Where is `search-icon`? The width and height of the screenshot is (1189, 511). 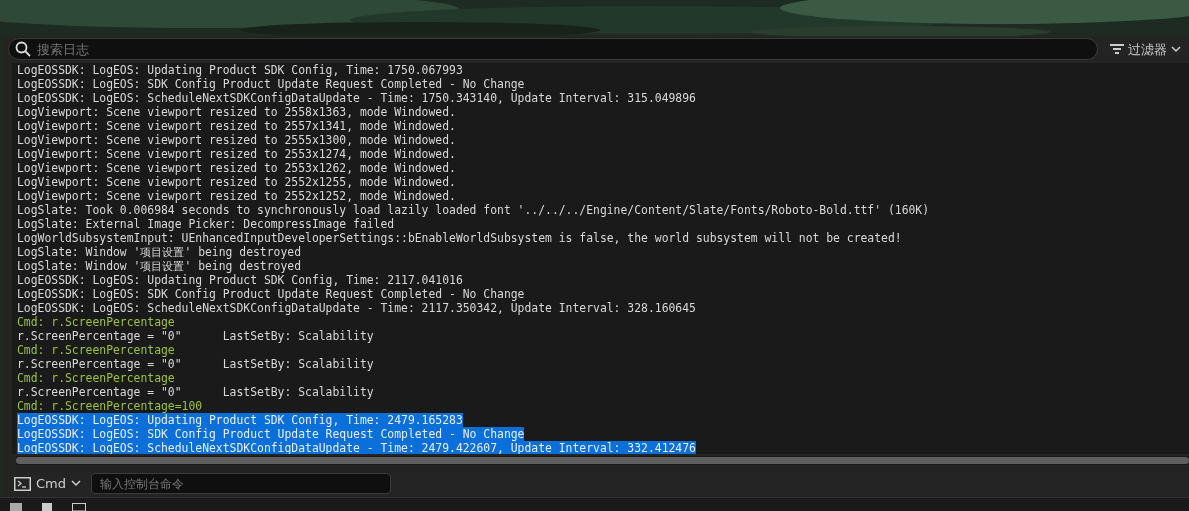 search-icon is located at coordinates (23, 49).